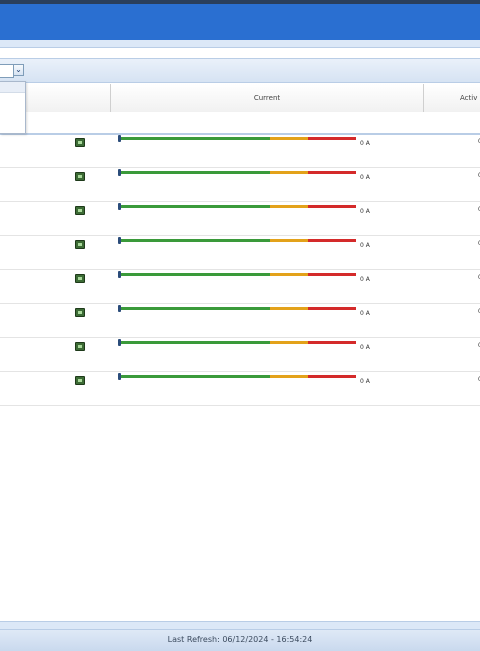  I want to click on view-select, so click(7, 71).